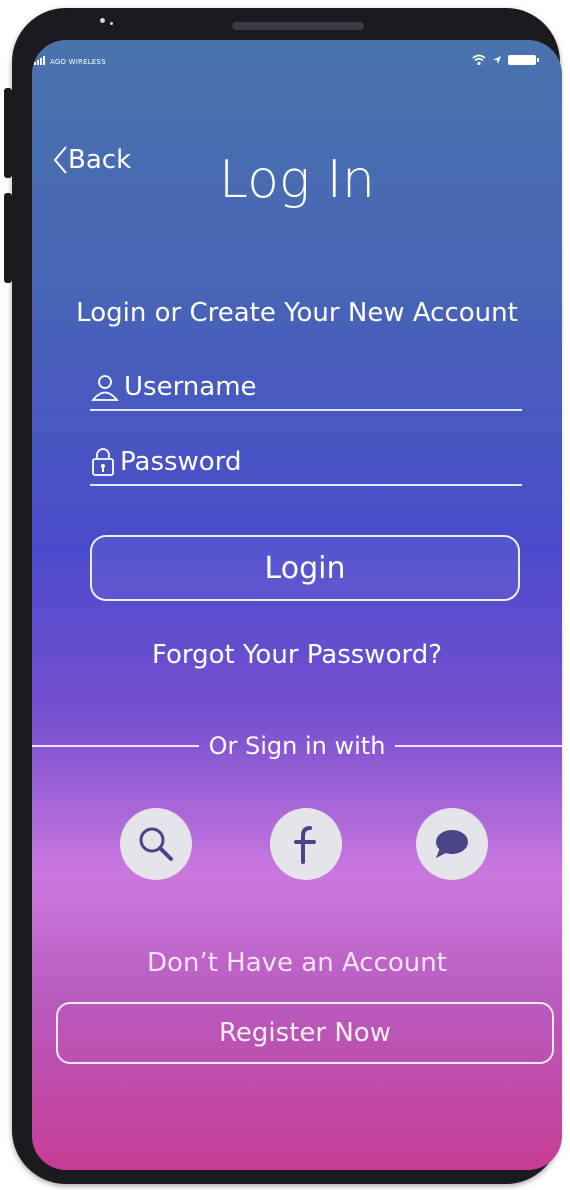  What do you see at coordinates (8, 238) in the screenshot?
I see `power-button` at bounding box center [8, 238].